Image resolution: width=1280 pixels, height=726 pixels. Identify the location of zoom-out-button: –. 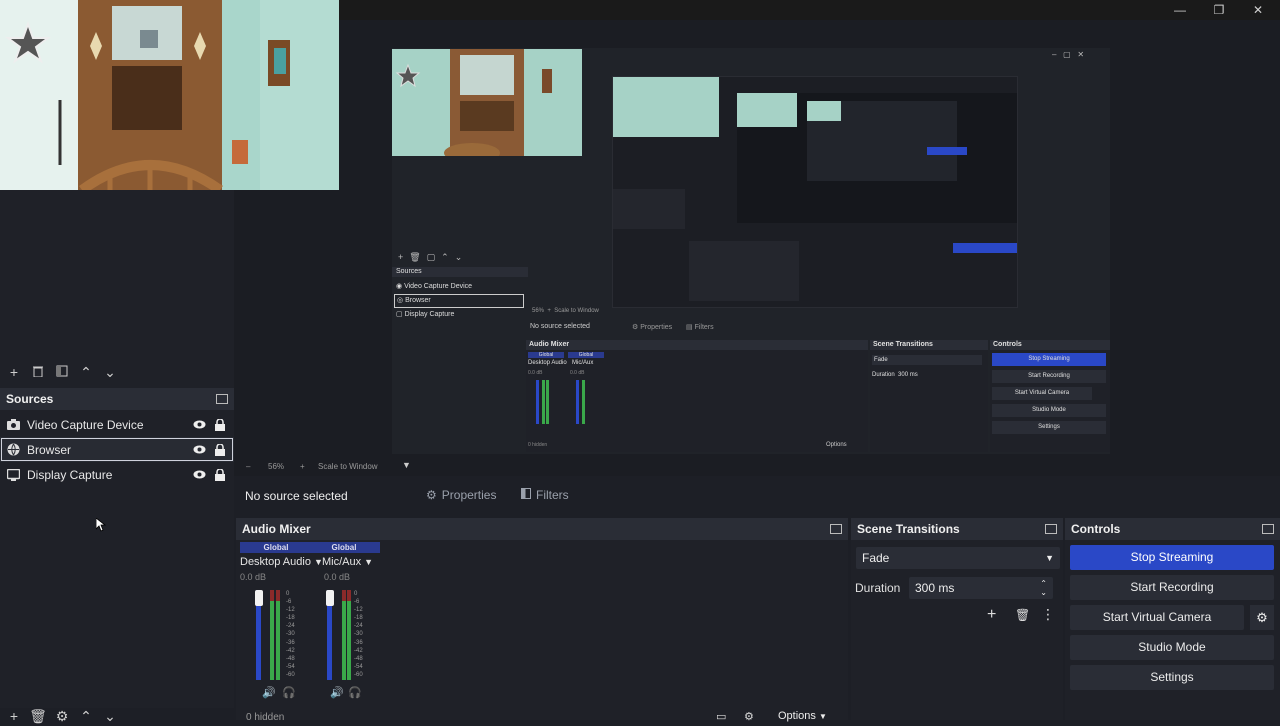
(248, 466).